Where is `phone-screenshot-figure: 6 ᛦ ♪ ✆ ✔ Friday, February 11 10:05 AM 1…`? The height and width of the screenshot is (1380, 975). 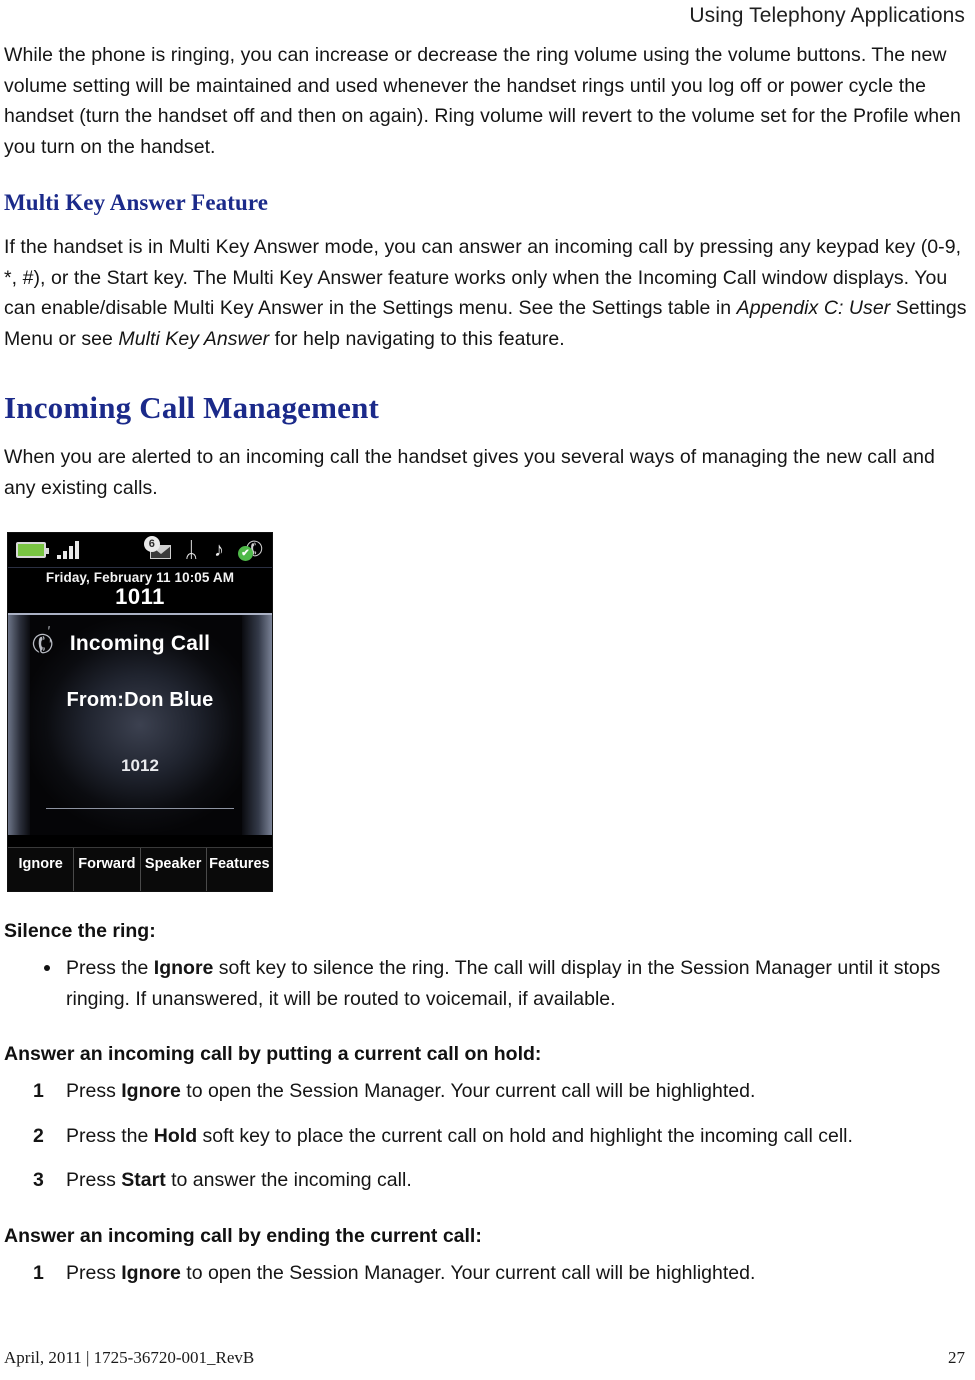
phone-screenshot-figure: 6 ᛦ ♪ ✆ ✔ Friday, February 11 10:05 AM 1… is located at coordinates (140, 712).